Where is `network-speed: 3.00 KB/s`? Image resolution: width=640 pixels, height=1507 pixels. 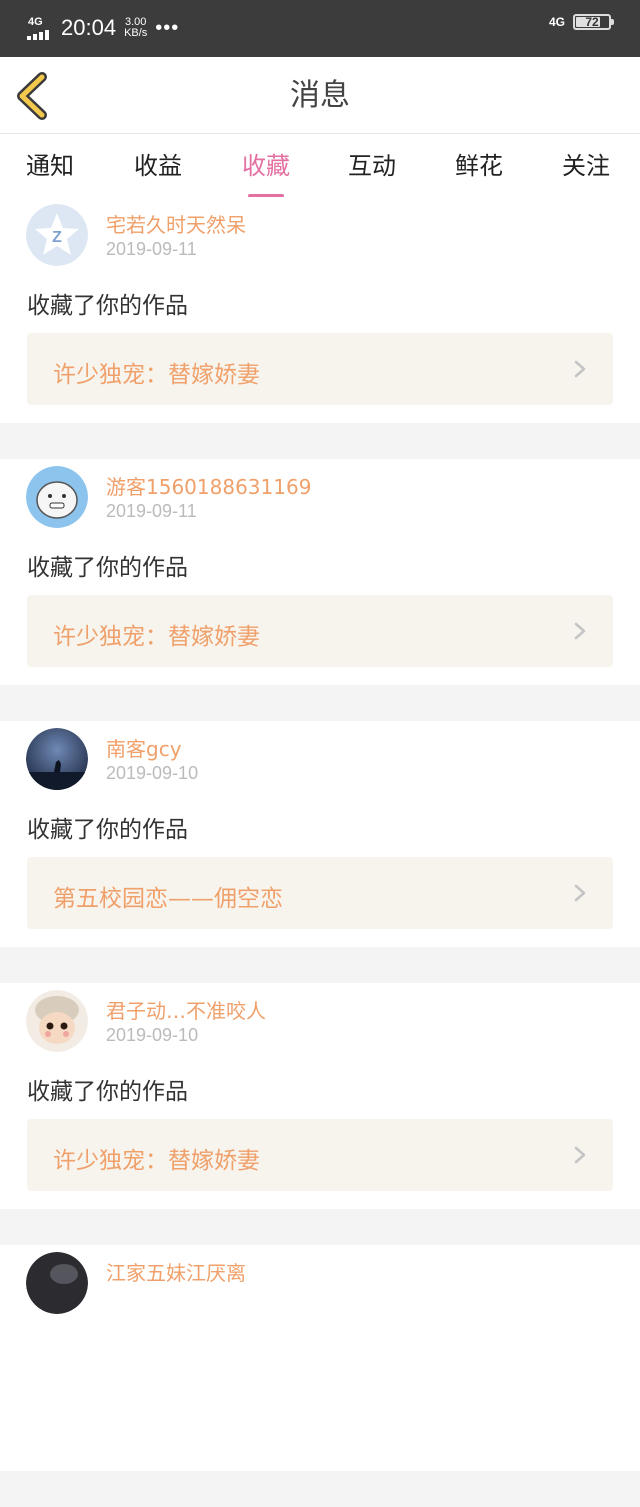
network-speed: 3.00 KB/s is located at coordinates (136, 27).